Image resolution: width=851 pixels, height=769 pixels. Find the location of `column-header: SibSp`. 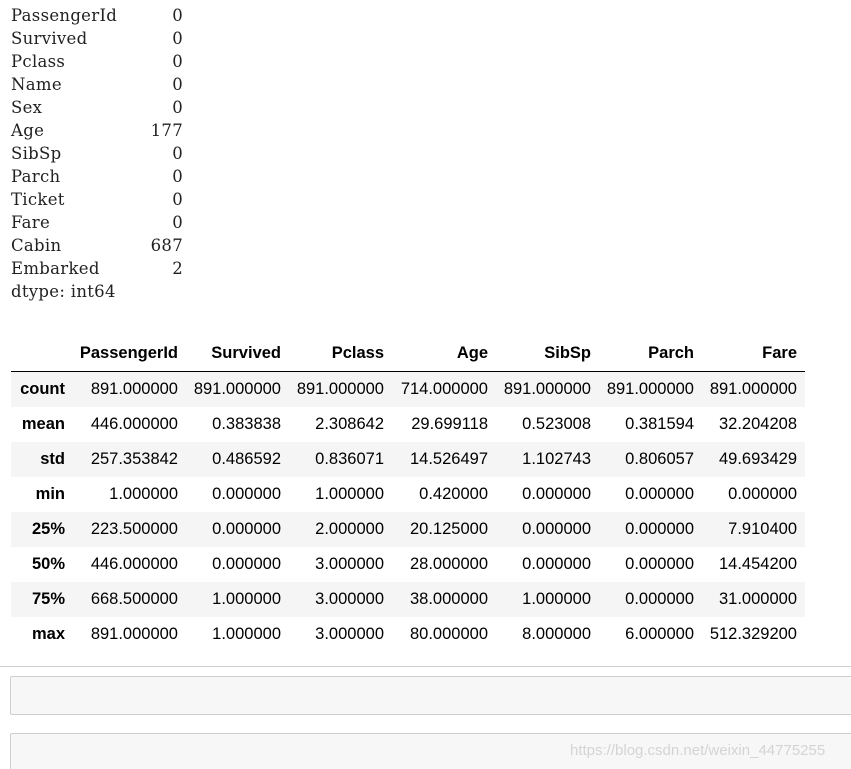

column-header: SibSp is located at coordinates (547, 354).